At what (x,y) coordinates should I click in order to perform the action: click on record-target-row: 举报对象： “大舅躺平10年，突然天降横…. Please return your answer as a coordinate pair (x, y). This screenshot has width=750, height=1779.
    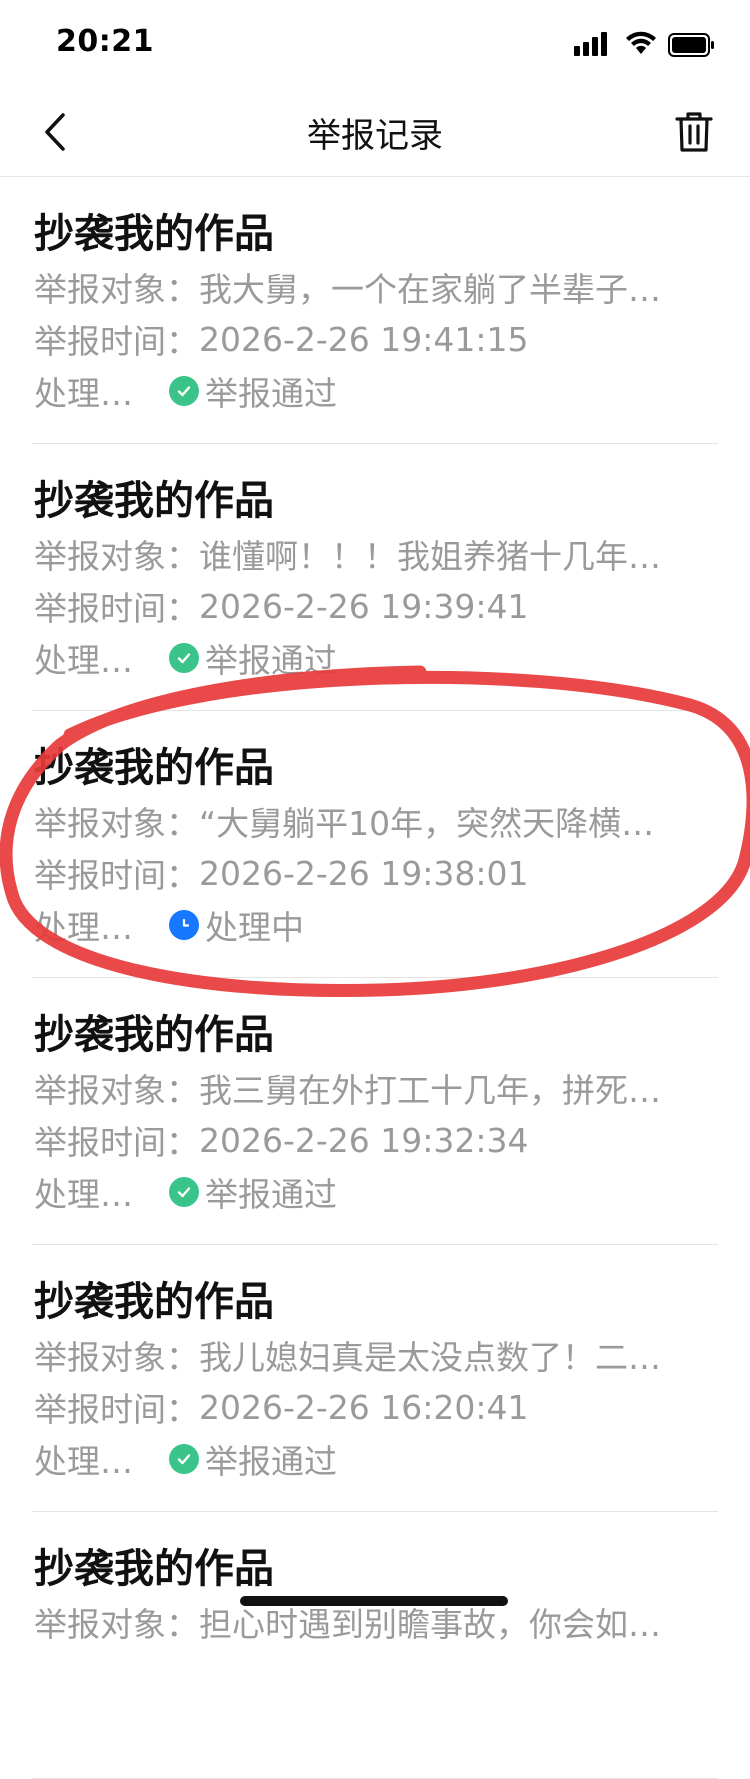
    Looking at the image, I should click on (344, 821).